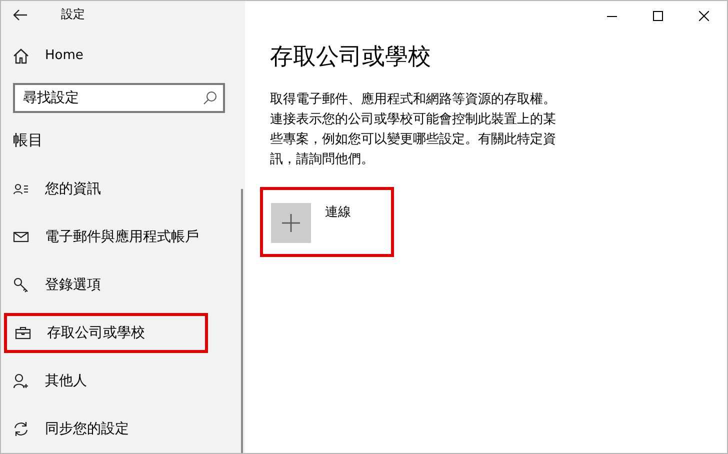  What do you see at coordinates (21, 56) in the screenshot?
I see `home-icon` at bounding box center [21, 56].